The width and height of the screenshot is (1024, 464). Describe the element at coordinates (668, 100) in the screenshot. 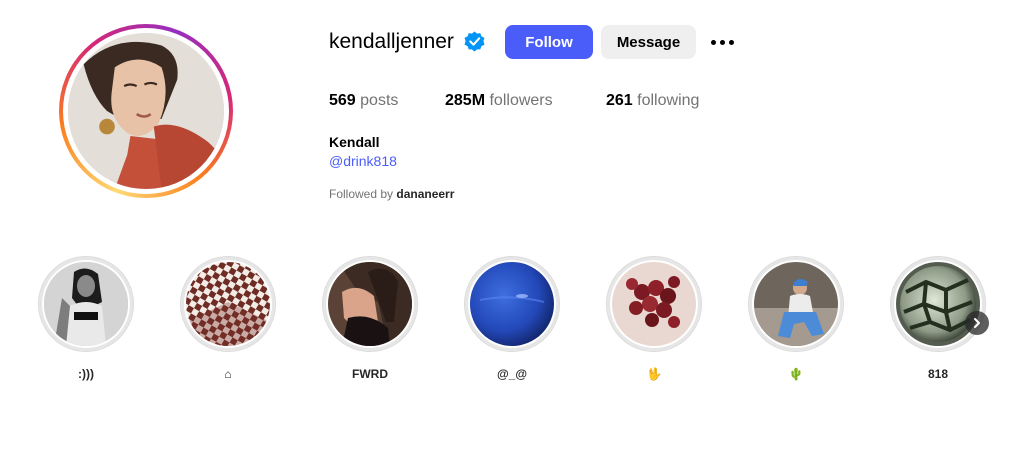

I see `following-label: following` at that location.